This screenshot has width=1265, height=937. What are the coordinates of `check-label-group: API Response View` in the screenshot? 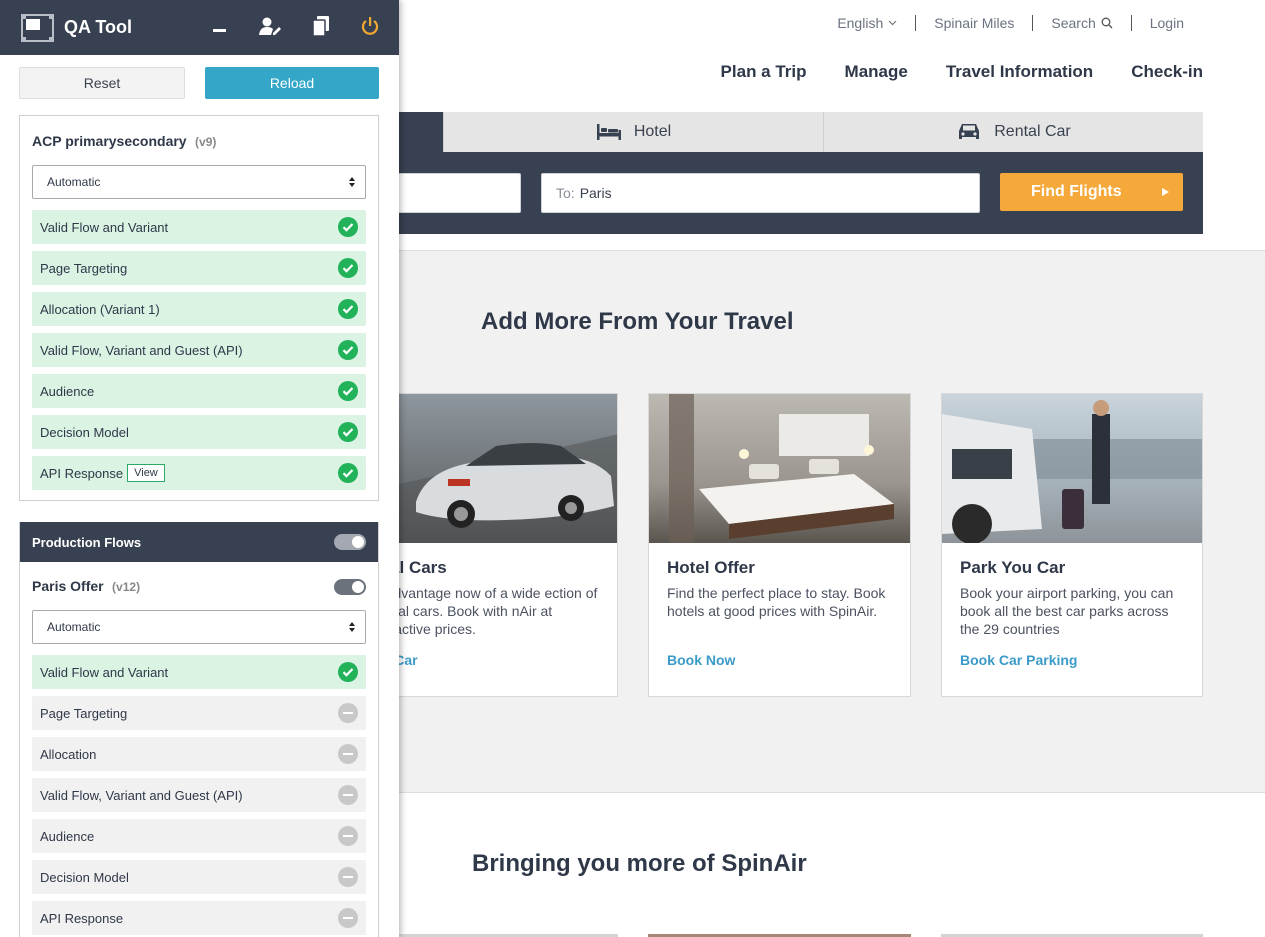 It's located at (102, 473).